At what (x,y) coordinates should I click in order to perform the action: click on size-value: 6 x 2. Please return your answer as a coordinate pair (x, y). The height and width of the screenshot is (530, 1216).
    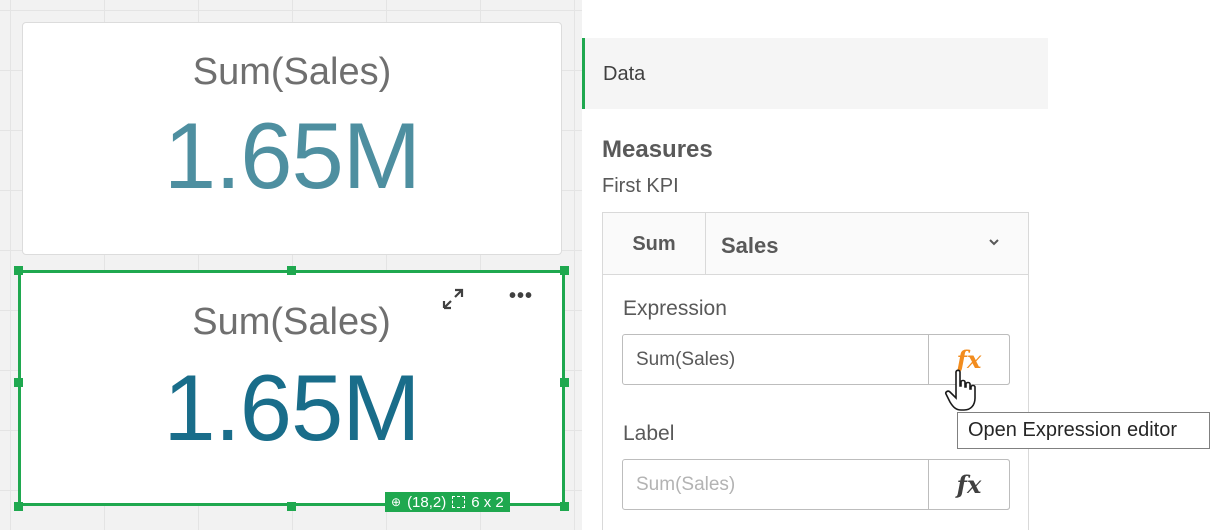
    Looking at the image, I should click on (487, 502).